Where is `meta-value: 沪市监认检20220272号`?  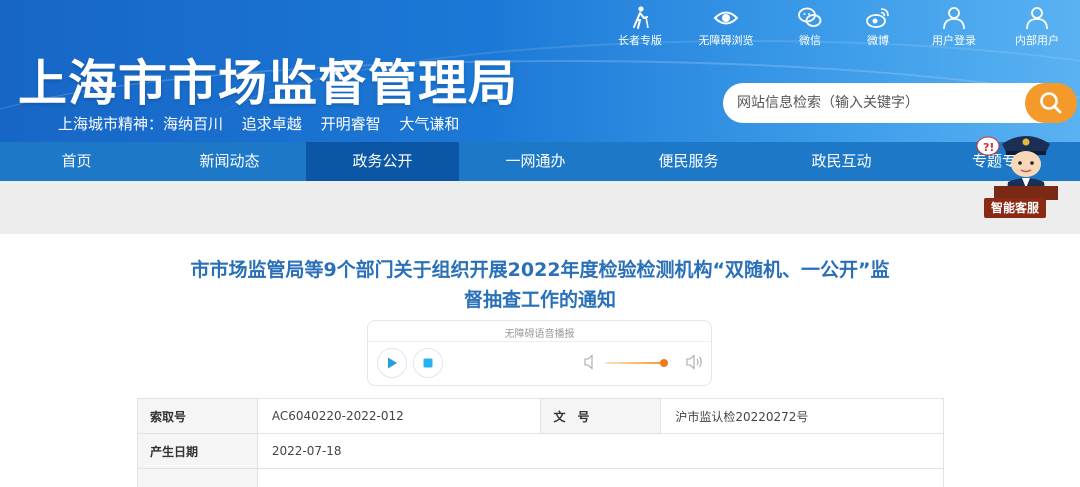 meta-value: 沪市监认检20220272号 is located at coordinates (802, 416).